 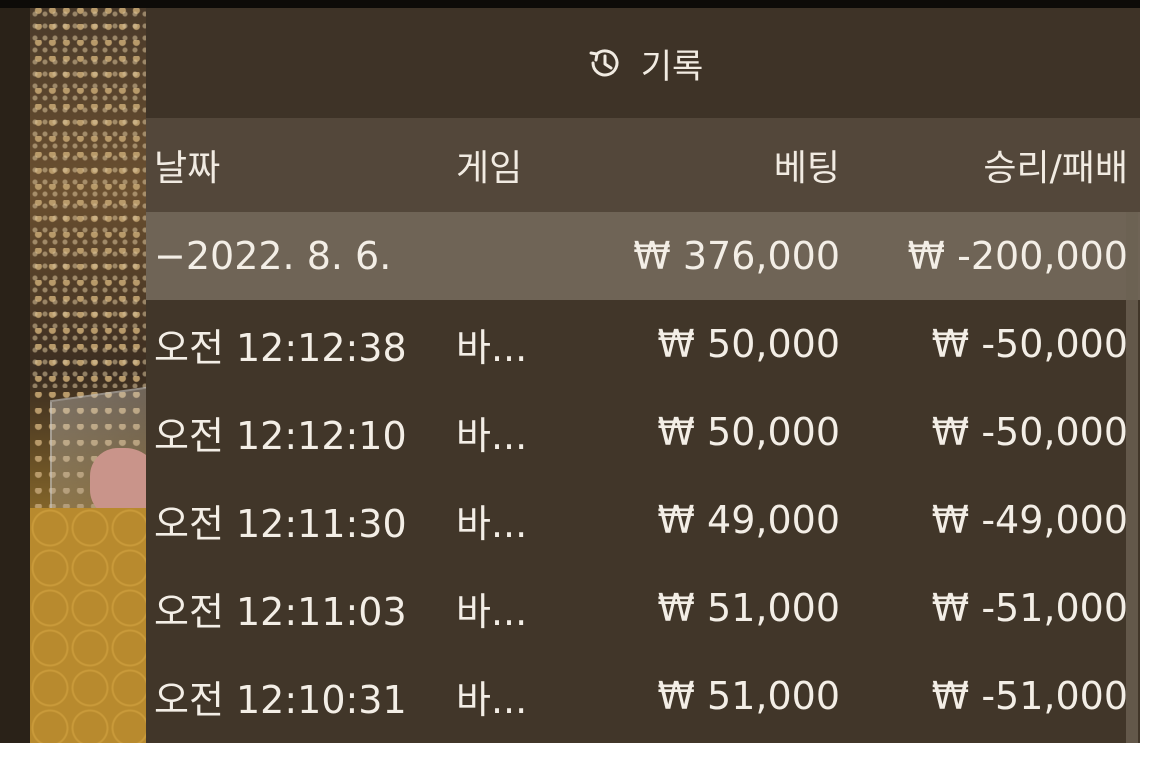 What do you see at coordinates (807, 165) in the screenshot?
I see `column-header-bet: 베팅` at bounding box center [807, 165].